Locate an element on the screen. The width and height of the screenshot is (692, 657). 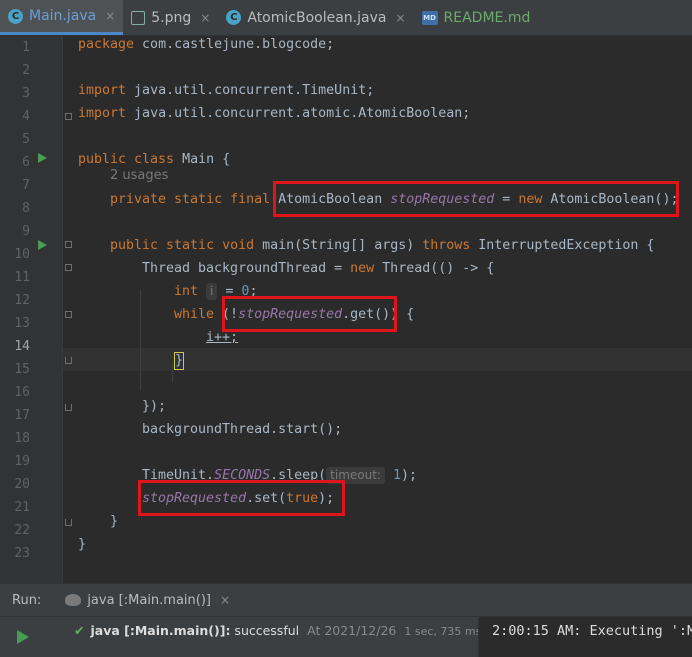
tab-label: AtomicBoolean.java is located at coordinates (317, 17).